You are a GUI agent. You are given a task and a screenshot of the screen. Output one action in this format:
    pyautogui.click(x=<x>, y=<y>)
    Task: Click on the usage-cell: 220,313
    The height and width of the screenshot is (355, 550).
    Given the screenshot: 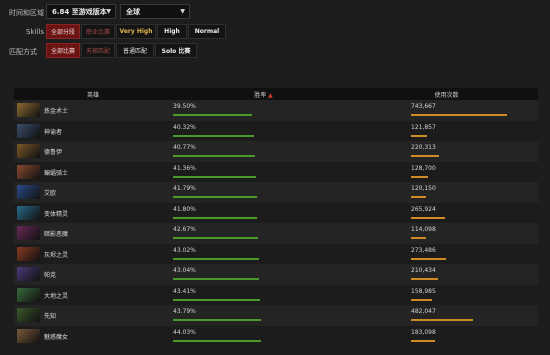 What is the action you would take?
    pyautogui.click(x=446, y=151)
    